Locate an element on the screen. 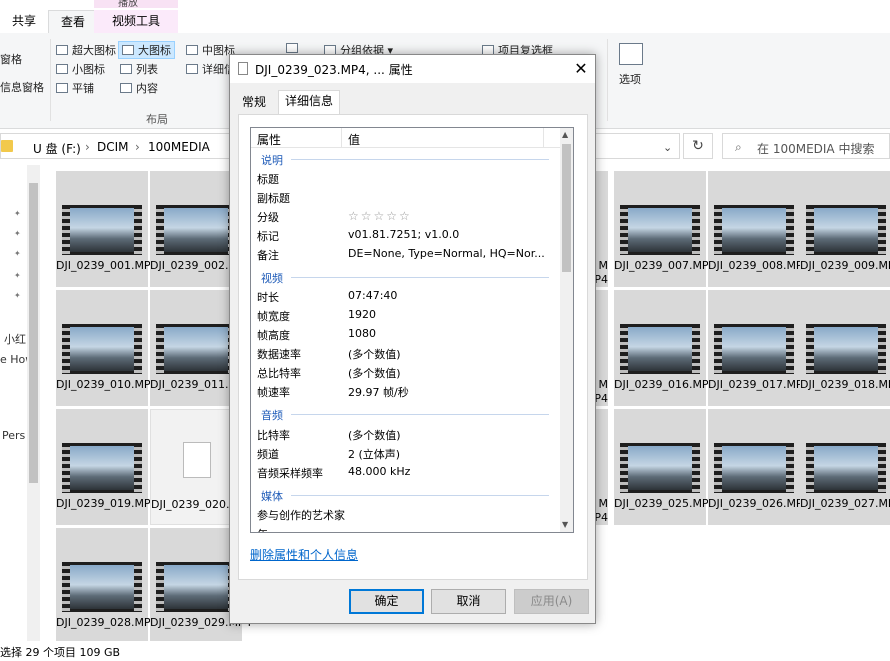 Image resolution: width=890 pixels, height=661 pixels. file-tile: DJI_0239_008.MP4 is located at coordinates (759, 229).